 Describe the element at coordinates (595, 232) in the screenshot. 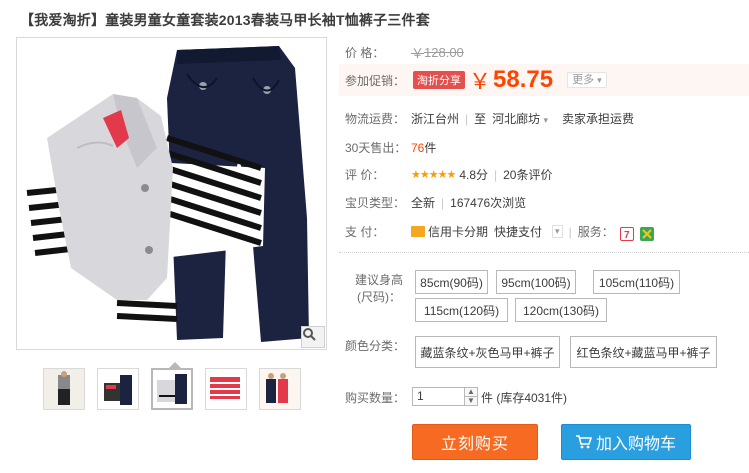

I see `service-label: 服务：` at that location.